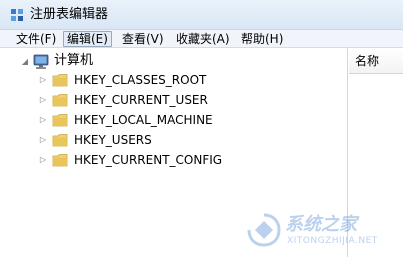 Image resolution: width=403 pixels, height=257 pixels. I want to click on computer-icon, so click(41, 61).